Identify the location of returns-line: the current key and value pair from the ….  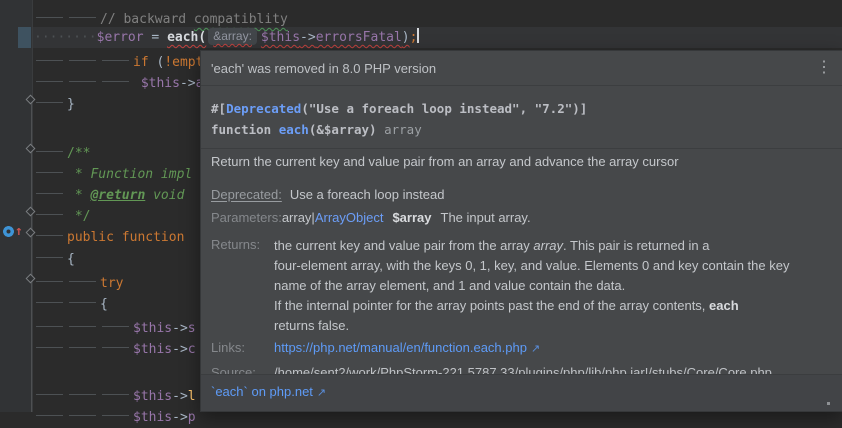
(552, 246).